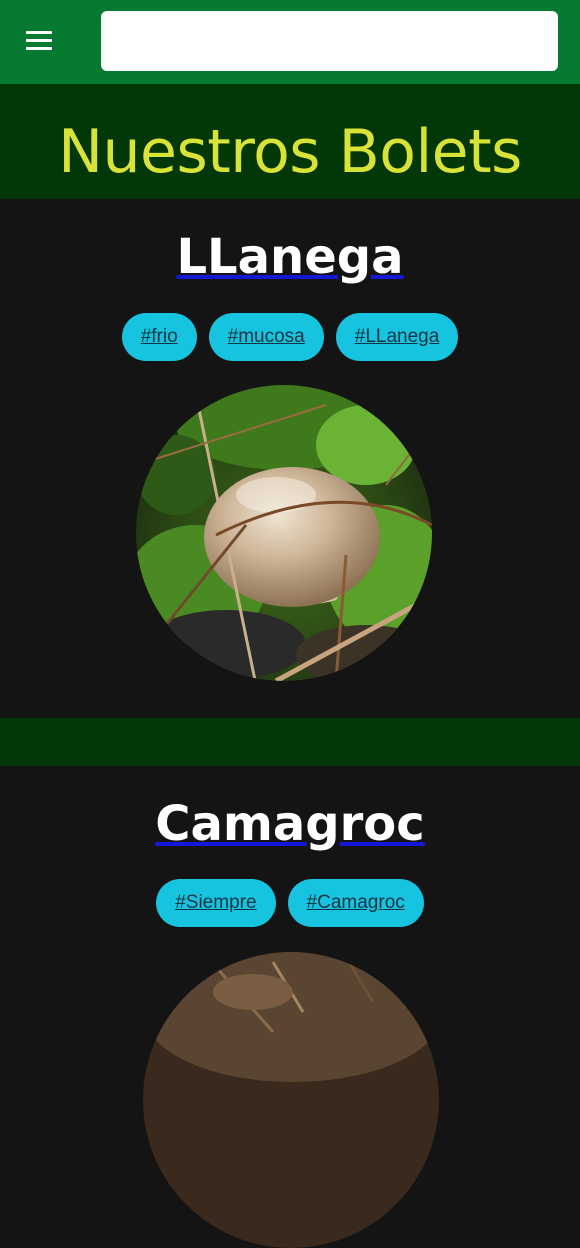 This screenshot has width=580, height=1248. I want to click on hamburger-menu-icon, so click(39, 41).